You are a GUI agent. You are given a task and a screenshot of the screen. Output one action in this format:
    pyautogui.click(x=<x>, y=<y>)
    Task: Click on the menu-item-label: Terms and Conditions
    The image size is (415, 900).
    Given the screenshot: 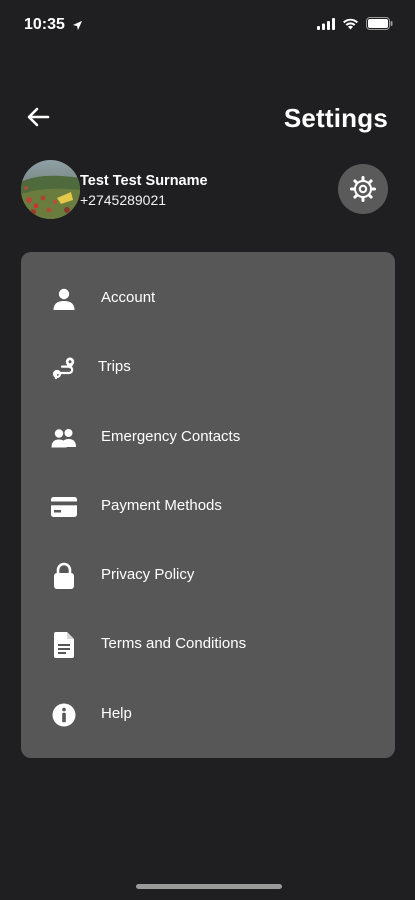 What is the action you would take?
    pyautogui.click(x=174, y=643)
    